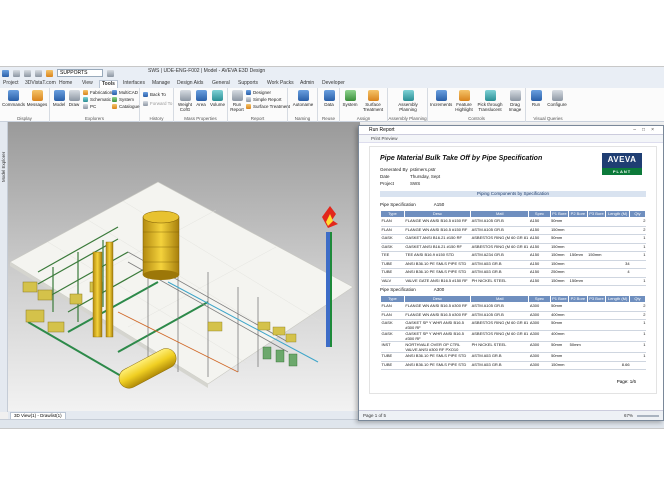 This screenshot has height=498, width=664. Describe the element at coordinates (49, 73) in the screenshot. I see `folder-icon` at that location.